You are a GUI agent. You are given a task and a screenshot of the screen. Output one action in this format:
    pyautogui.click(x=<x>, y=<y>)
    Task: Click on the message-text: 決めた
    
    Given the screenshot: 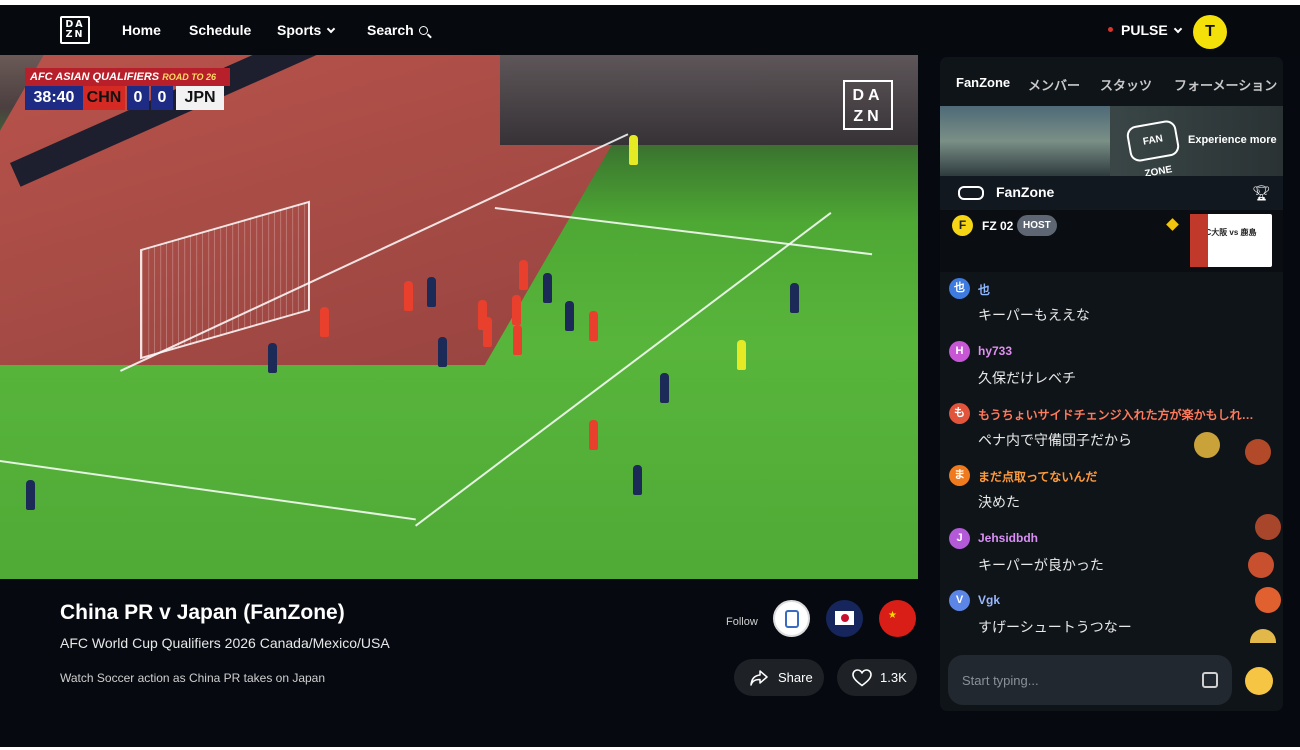 What is the action you would take?
    pyautogui.click(x=999, y=502)
    